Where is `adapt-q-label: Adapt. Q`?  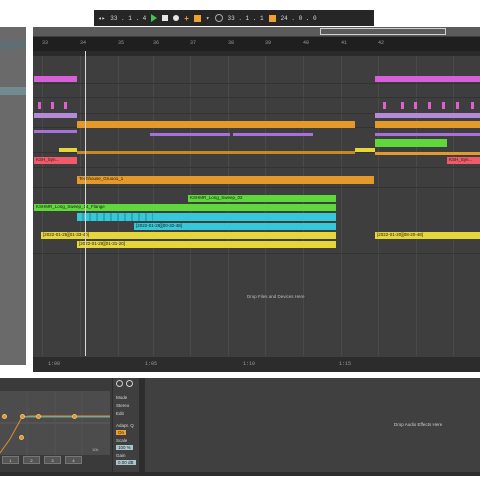
adapt-q-label: Adapt. Q is located at coordinates (125, 425).